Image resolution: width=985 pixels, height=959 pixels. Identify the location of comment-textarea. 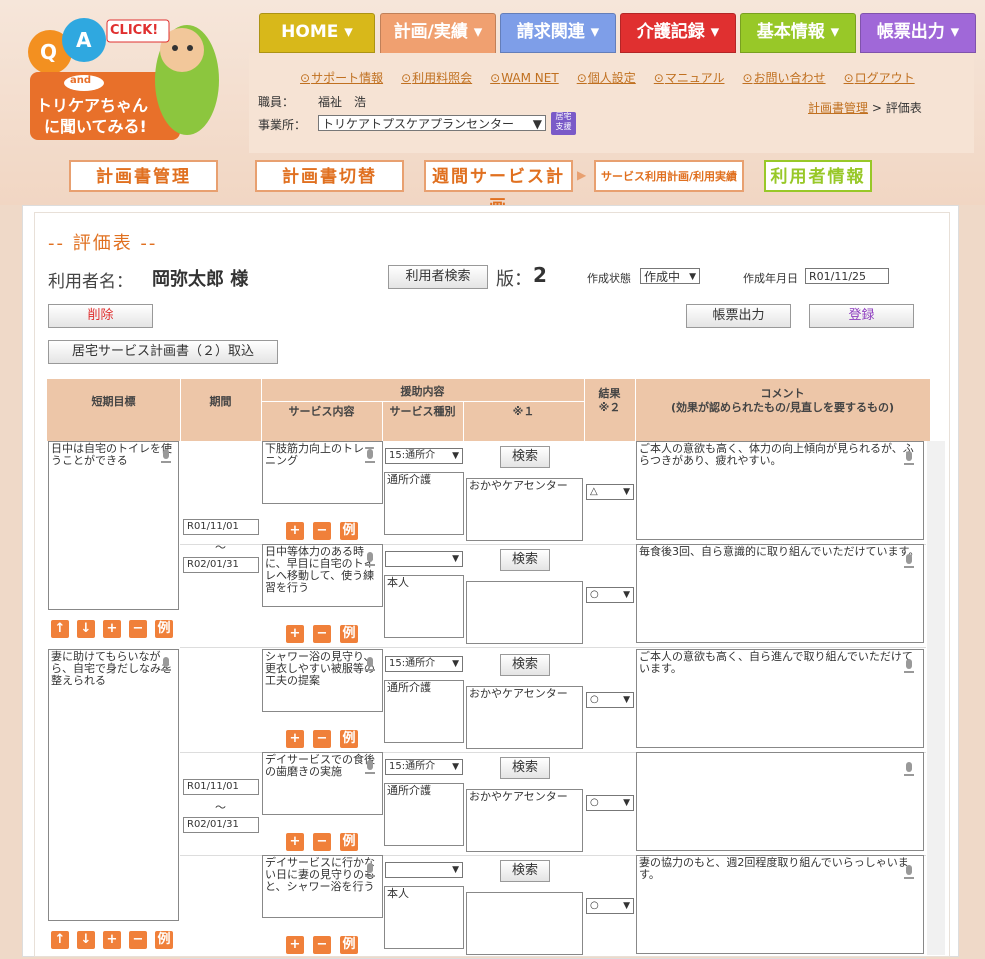
(780, 801).